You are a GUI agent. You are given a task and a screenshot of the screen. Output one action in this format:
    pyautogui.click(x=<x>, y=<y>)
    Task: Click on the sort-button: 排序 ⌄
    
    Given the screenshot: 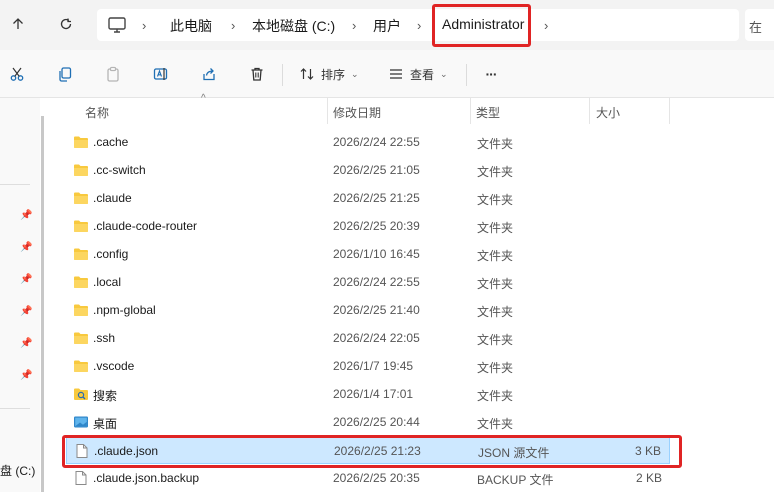 What is the action you would take?
    pyautogui.click(x=332, y=74)
    